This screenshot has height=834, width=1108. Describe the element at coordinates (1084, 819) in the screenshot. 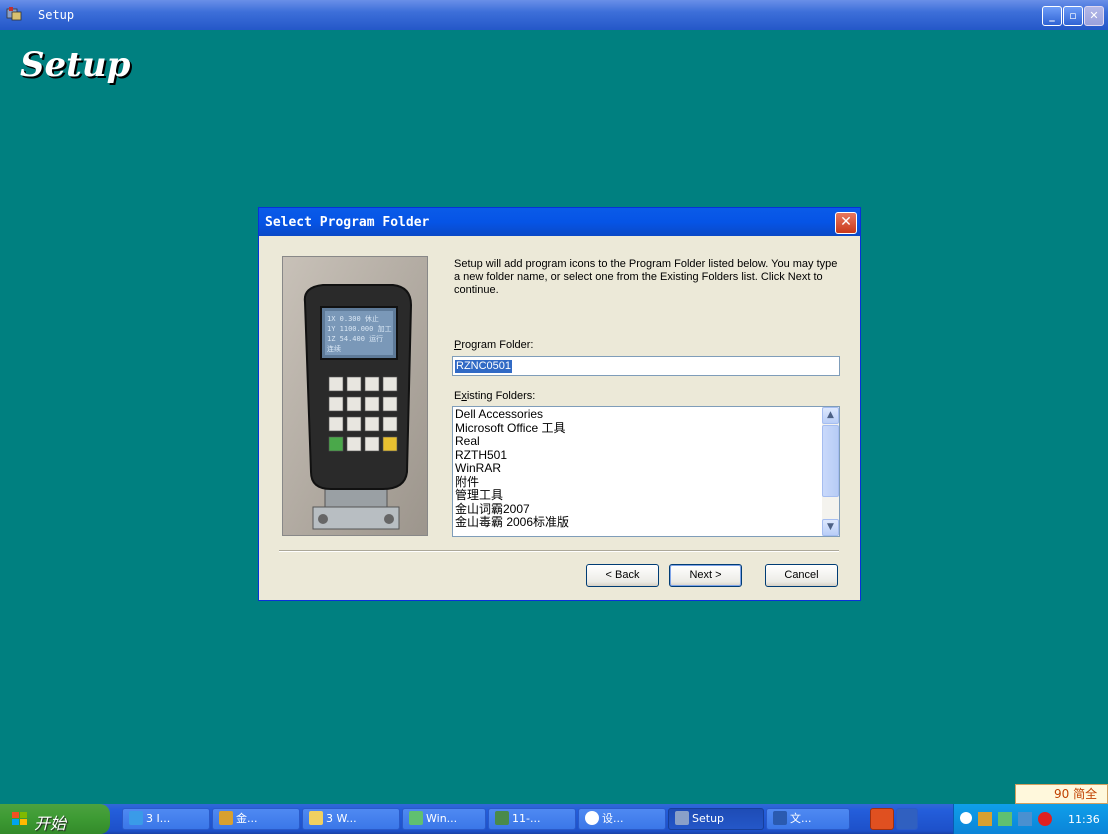

I see `clock: 11:36` at that location.